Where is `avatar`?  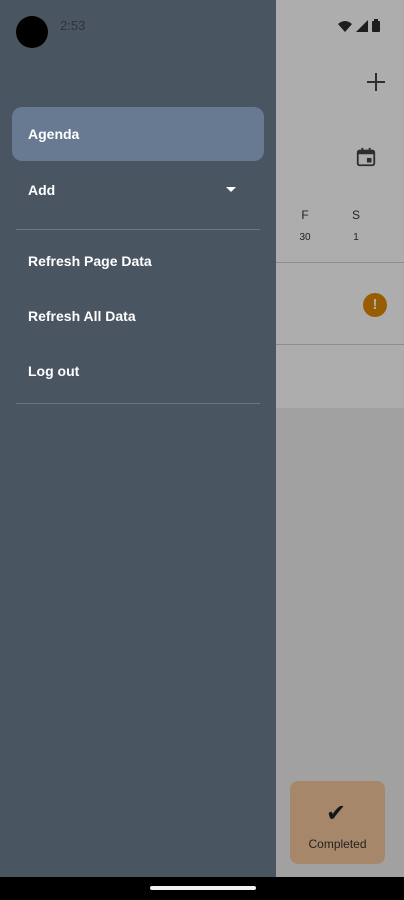 avatar is located at coordinates (32, 32).